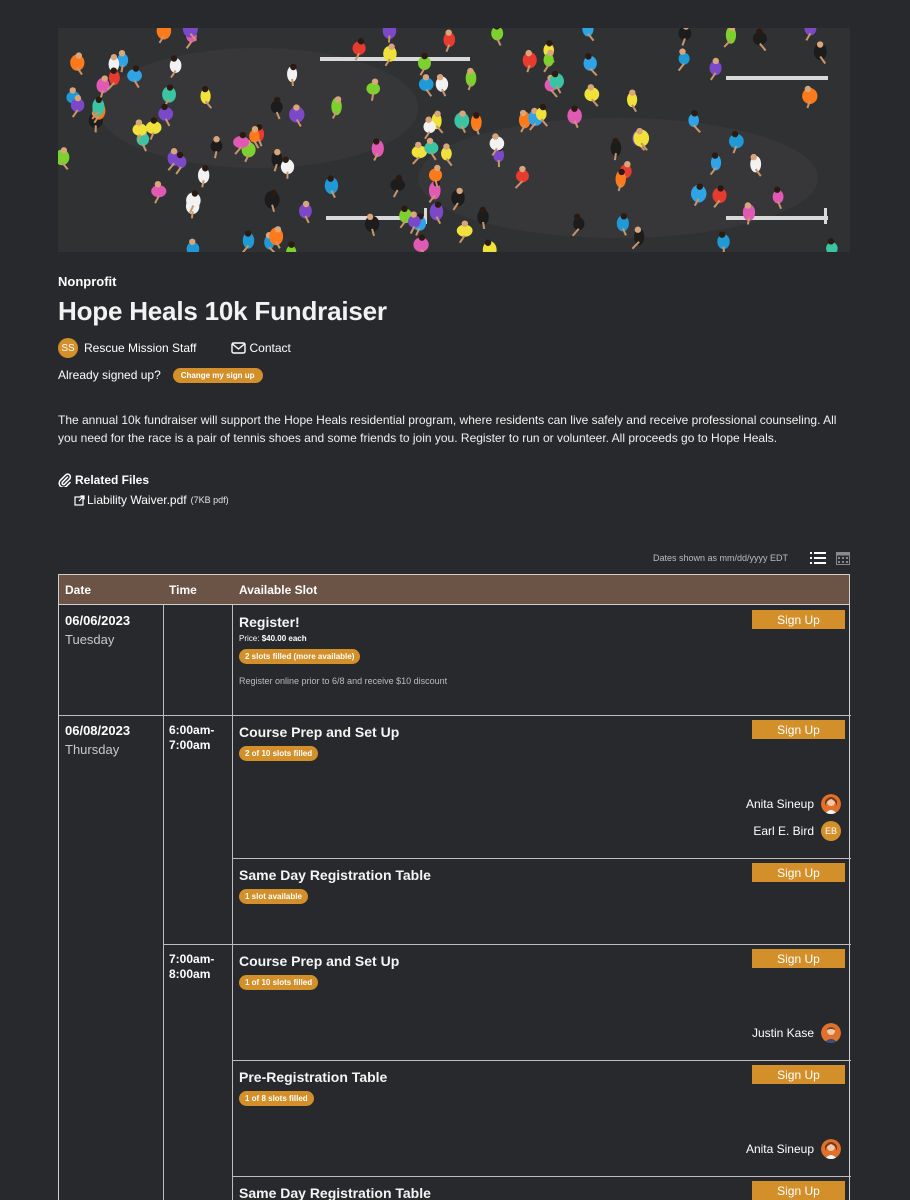 The width and height of the screenshot is (910, 1200). What do you see at coordinates (137, 500) in the screenshot?
I see `file-link: Liability Waiver.pdf` at bounding box center [137, 500].